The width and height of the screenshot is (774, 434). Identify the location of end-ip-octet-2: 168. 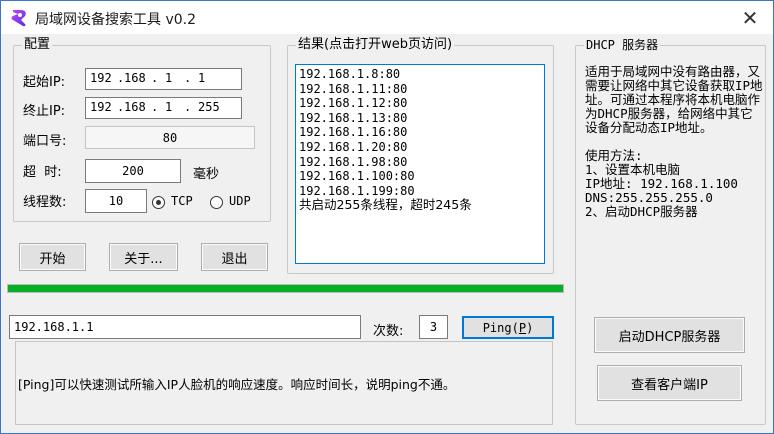
(135, 107).